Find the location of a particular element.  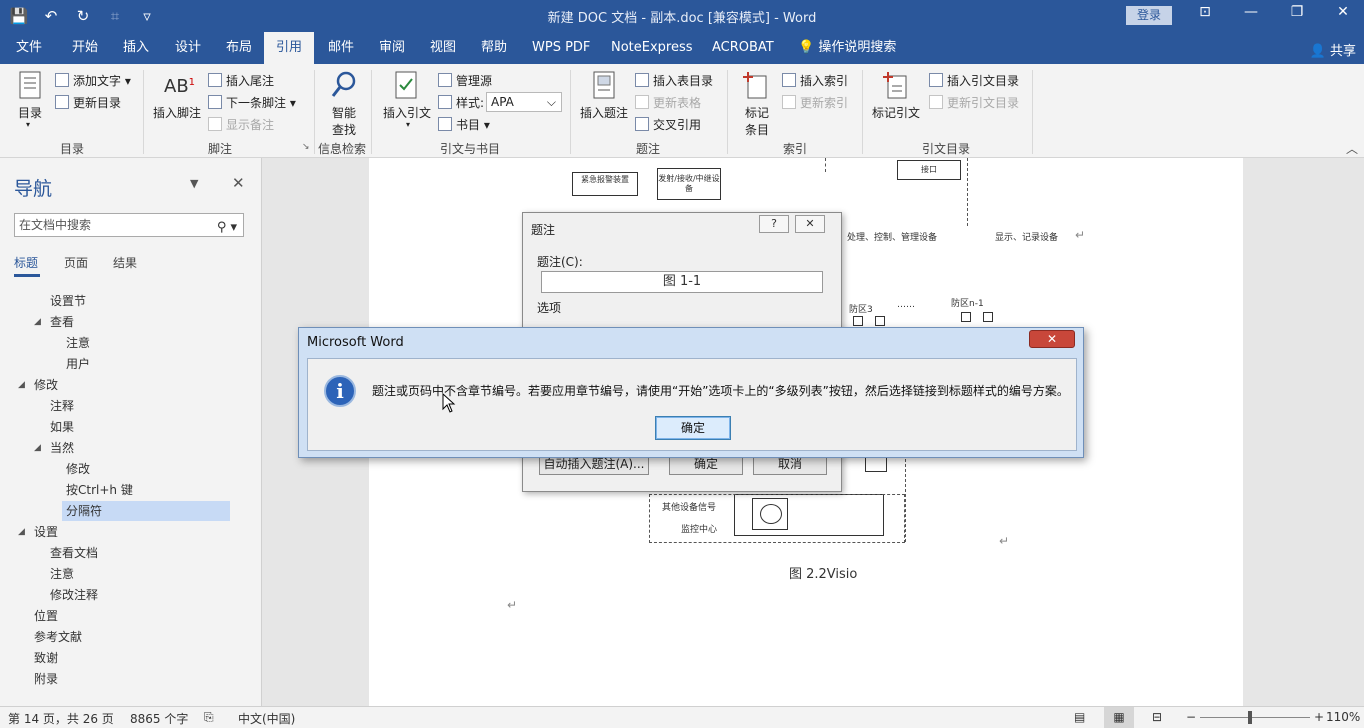

style-select: APA ⌵ is located at coordinates (524, 102).